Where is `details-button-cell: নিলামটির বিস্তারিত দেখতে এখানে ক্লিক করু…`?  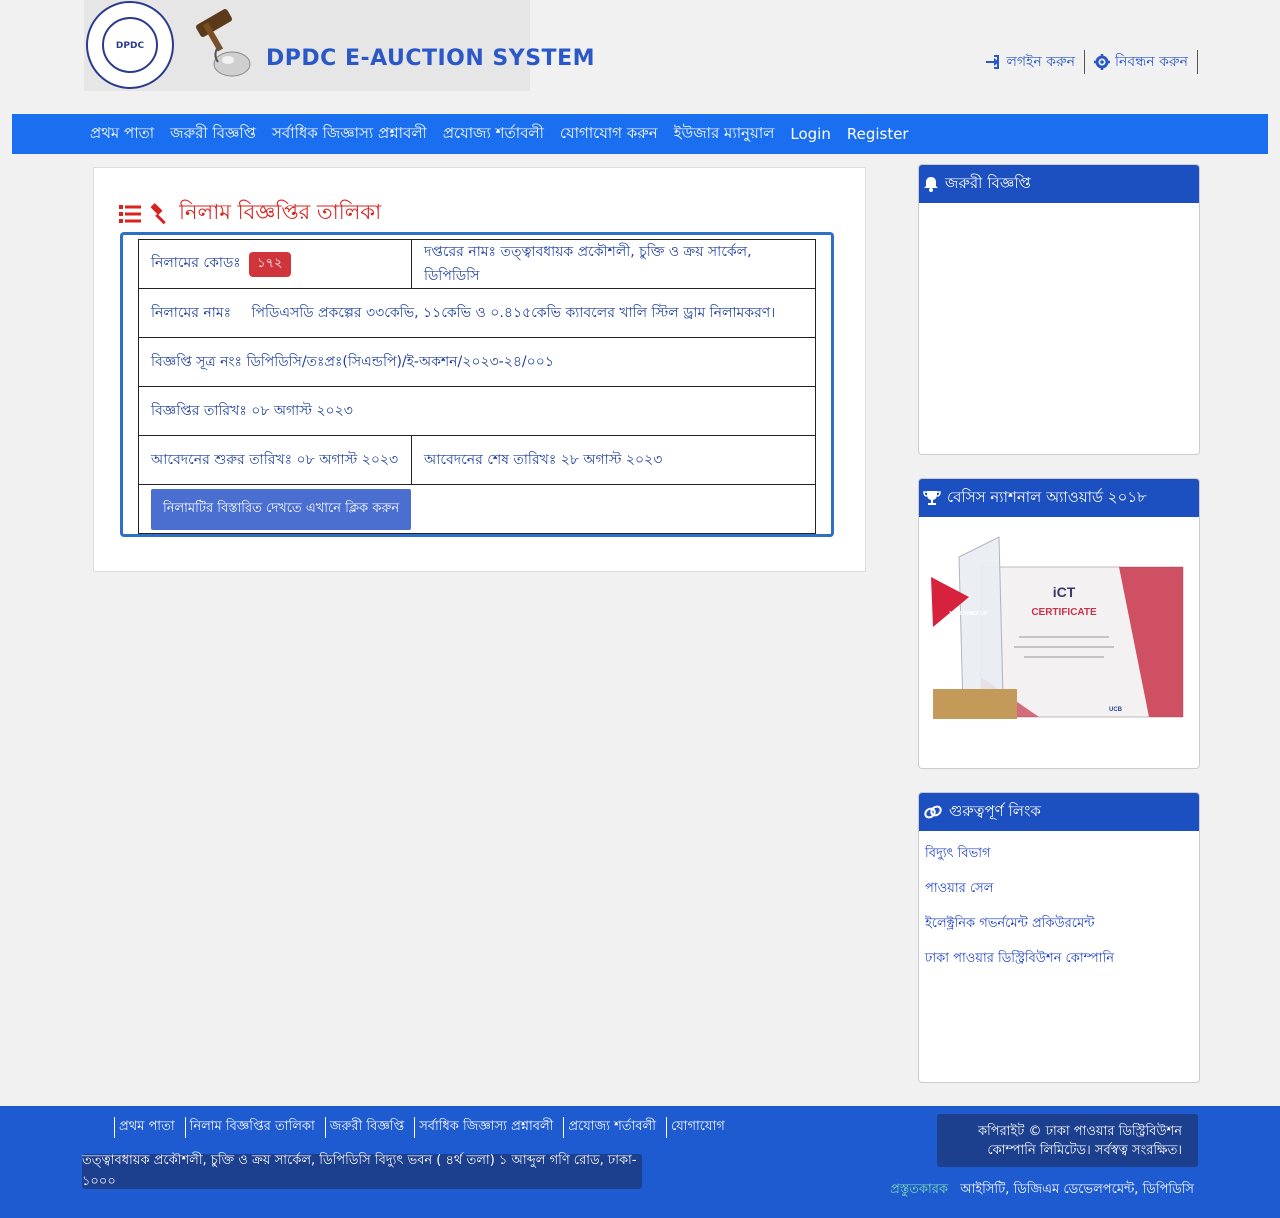 details-button-cell: নিলামটির বিস্তারিত দেখতে এখানে ক্লিক করু… is located at coordinates (477, 509).